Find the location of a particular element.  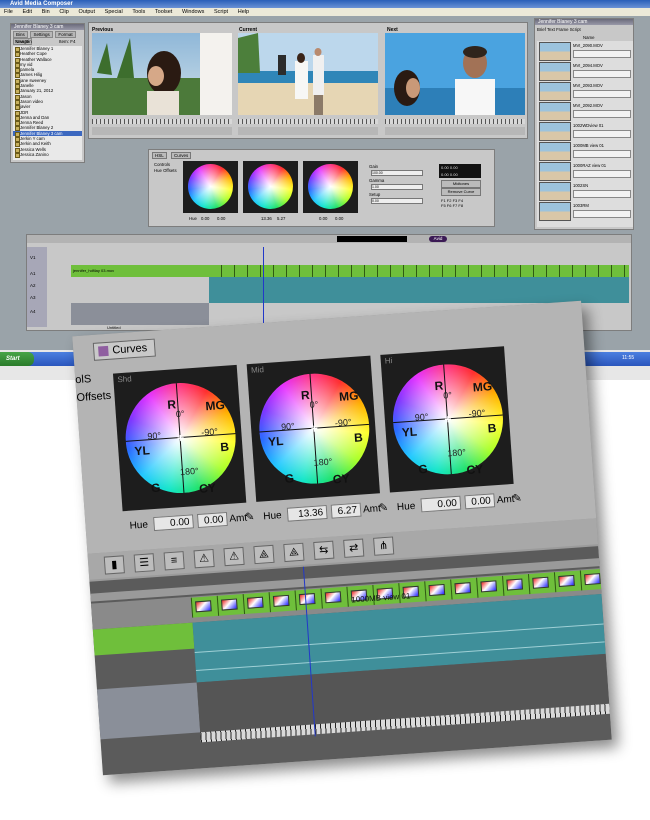

clip-row: MVI_2094.MOV is located at coordinates (585, 71).